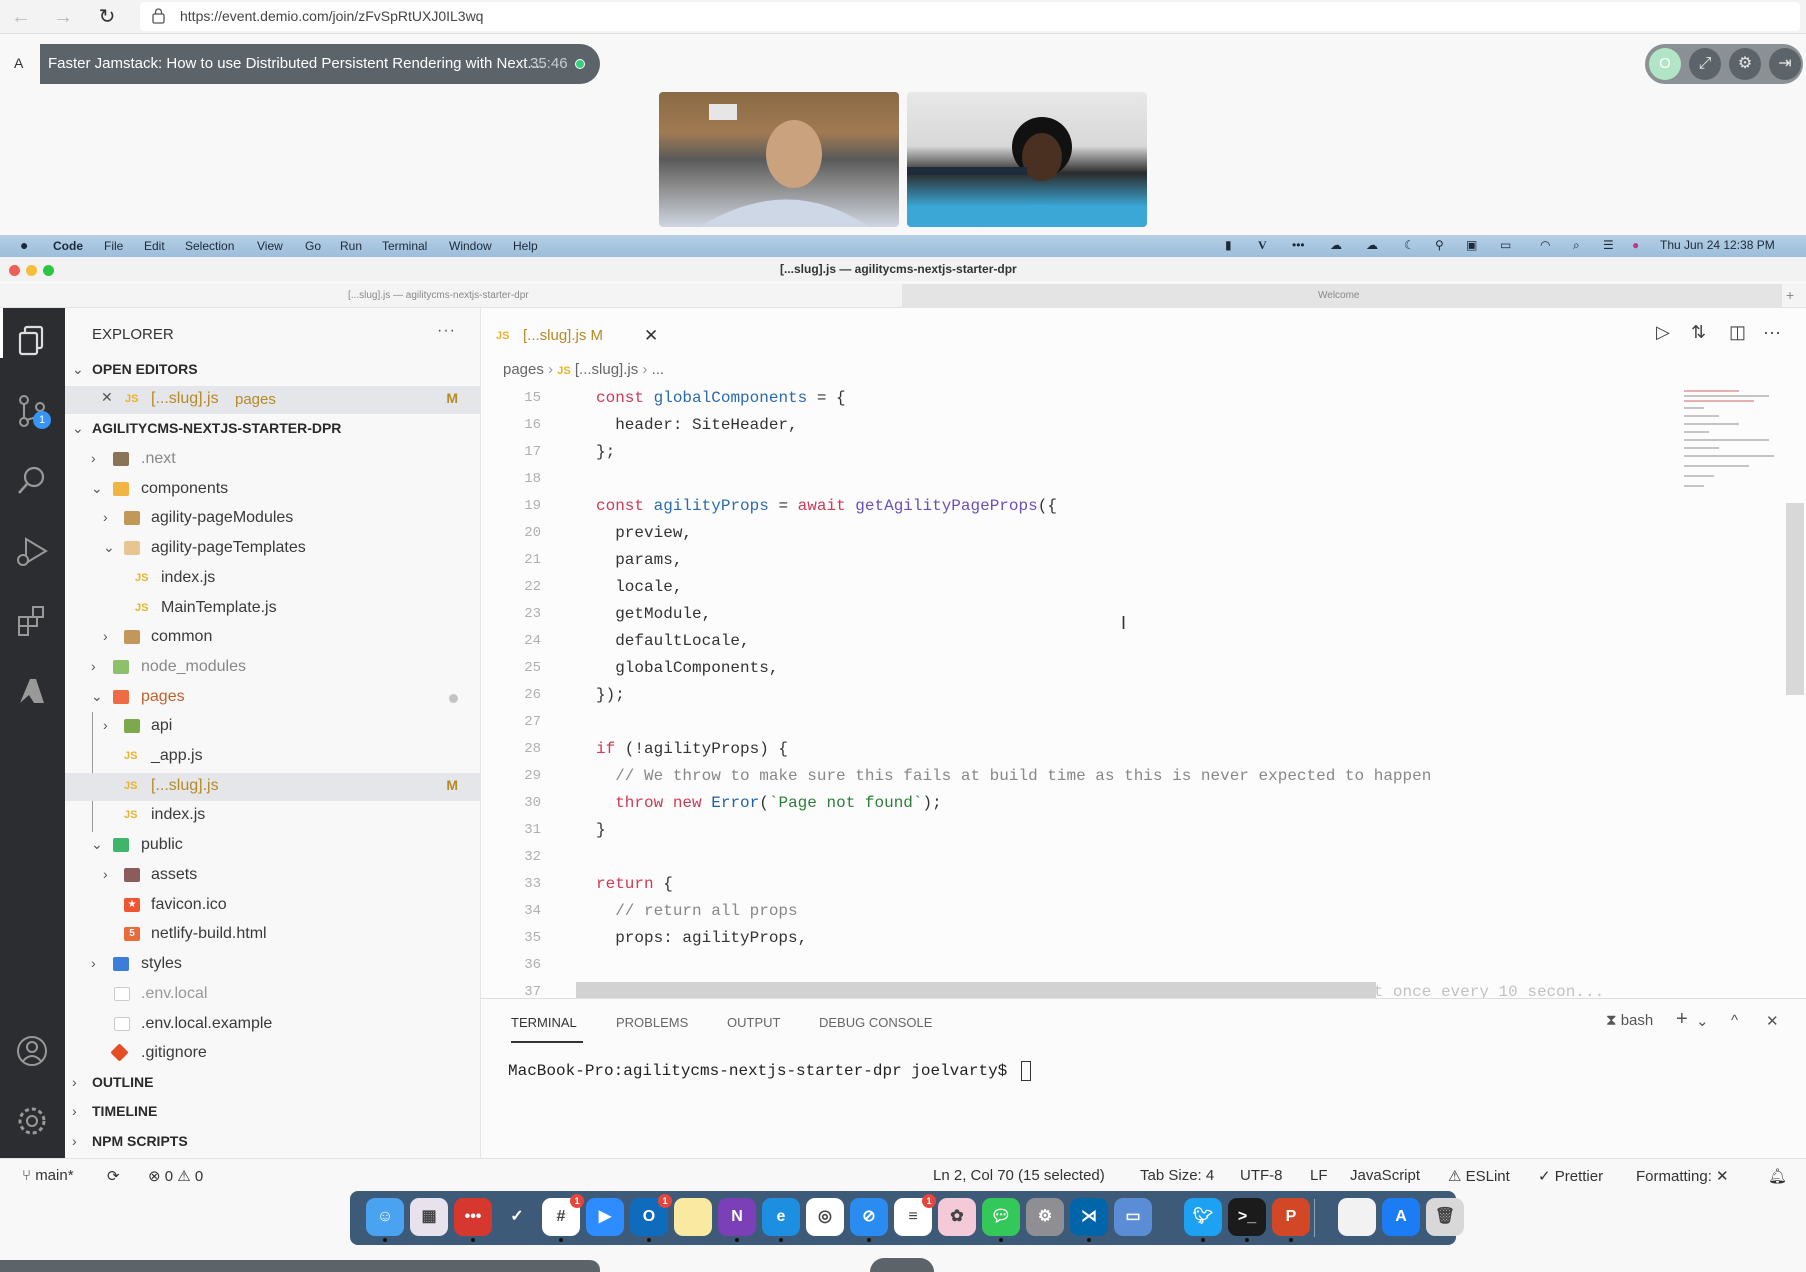 This screenshot has height=1272, width=1806. What do you see at coordinates (1629, 1020) in the screenshot?
I see `terminal-shell-selector: ⧗ bash` at bounding box center [1629, 1020].